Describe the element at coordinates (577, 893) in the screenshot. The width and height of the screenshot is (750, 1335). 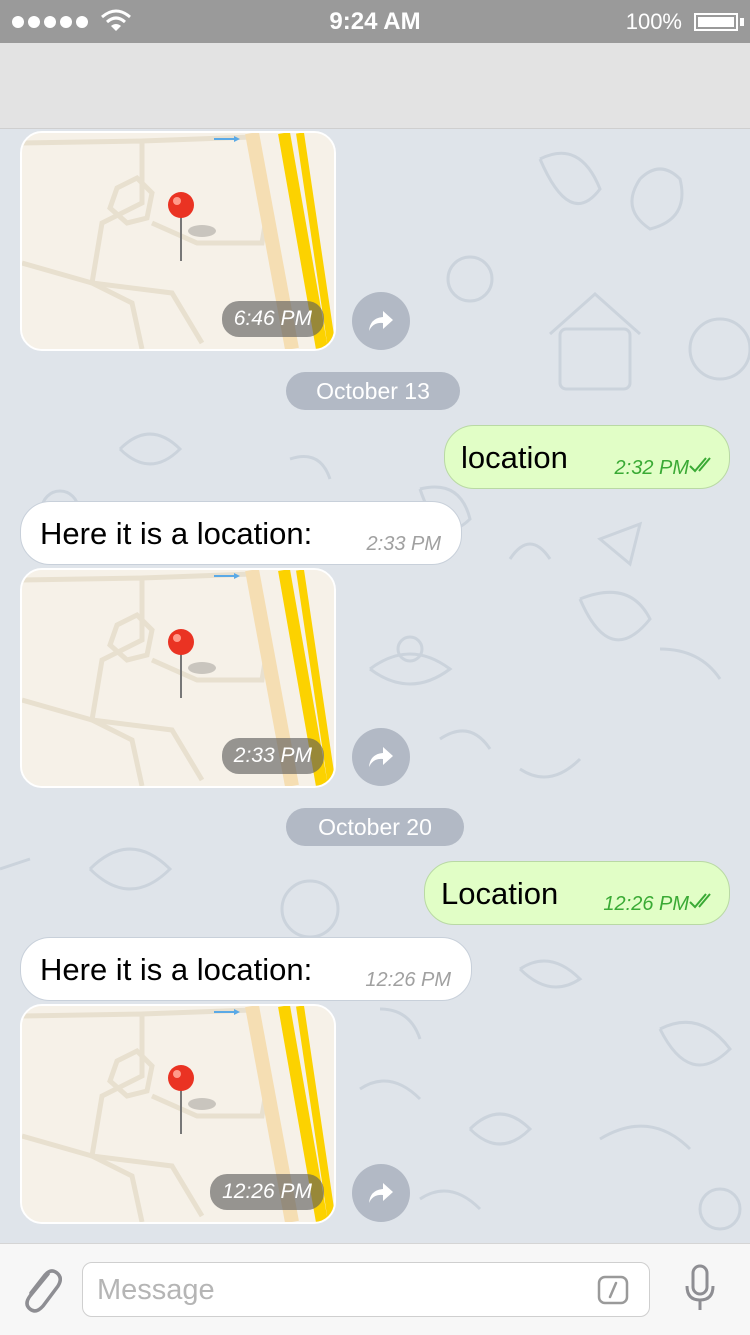
I see `outgoing-message: Location 12:26 PM` at that location.